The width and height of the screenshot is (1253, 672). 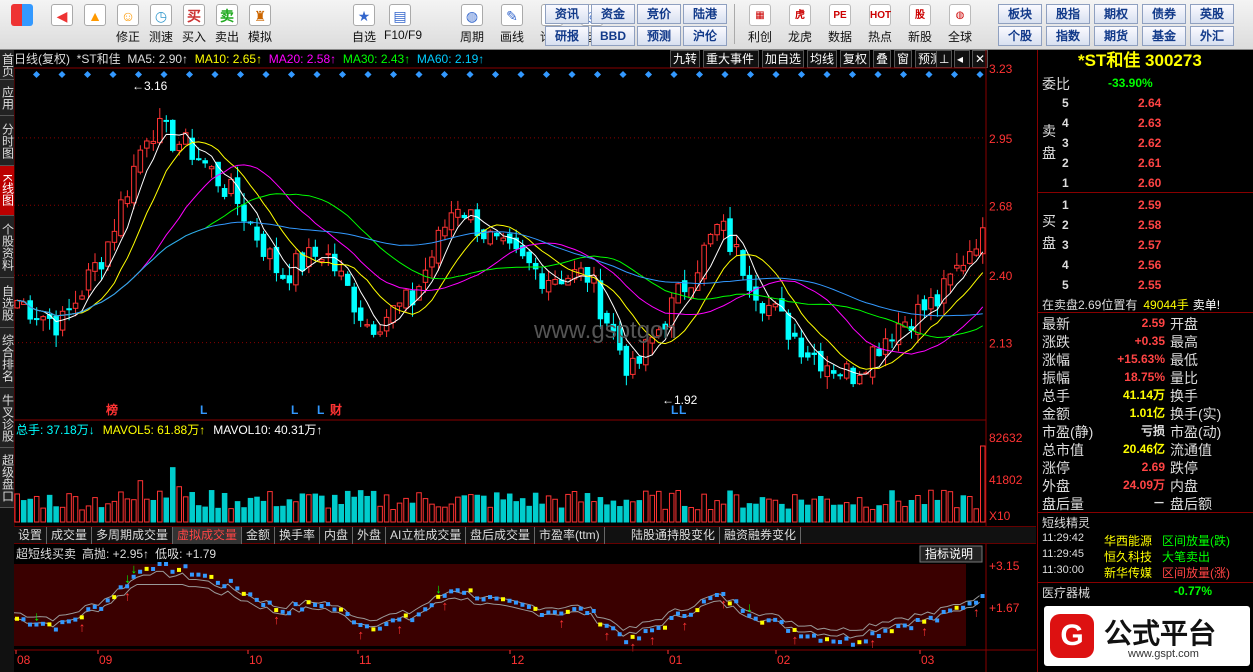 What do you see at coordinates (370, 535) in the screenshot?
I see `volume-tab-7: 外盘` at bounding box center [370, 535].